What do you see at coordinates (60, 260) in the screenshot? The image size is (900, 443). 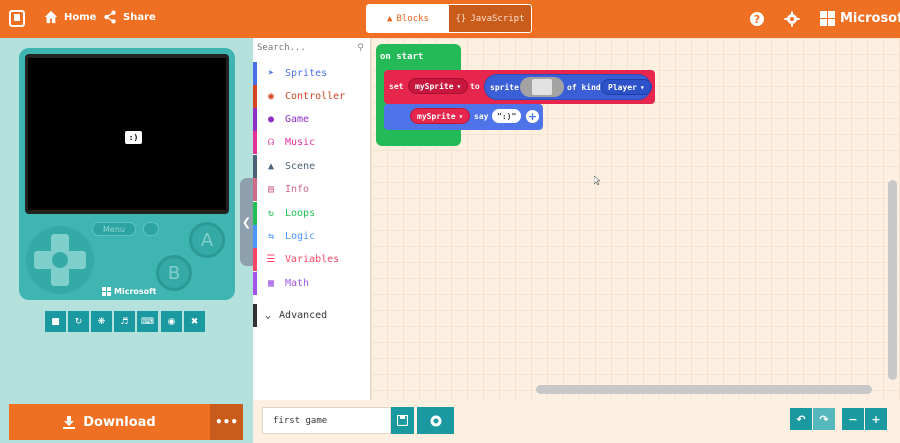 I see `dpad-center` at bounding box center [60, 260].